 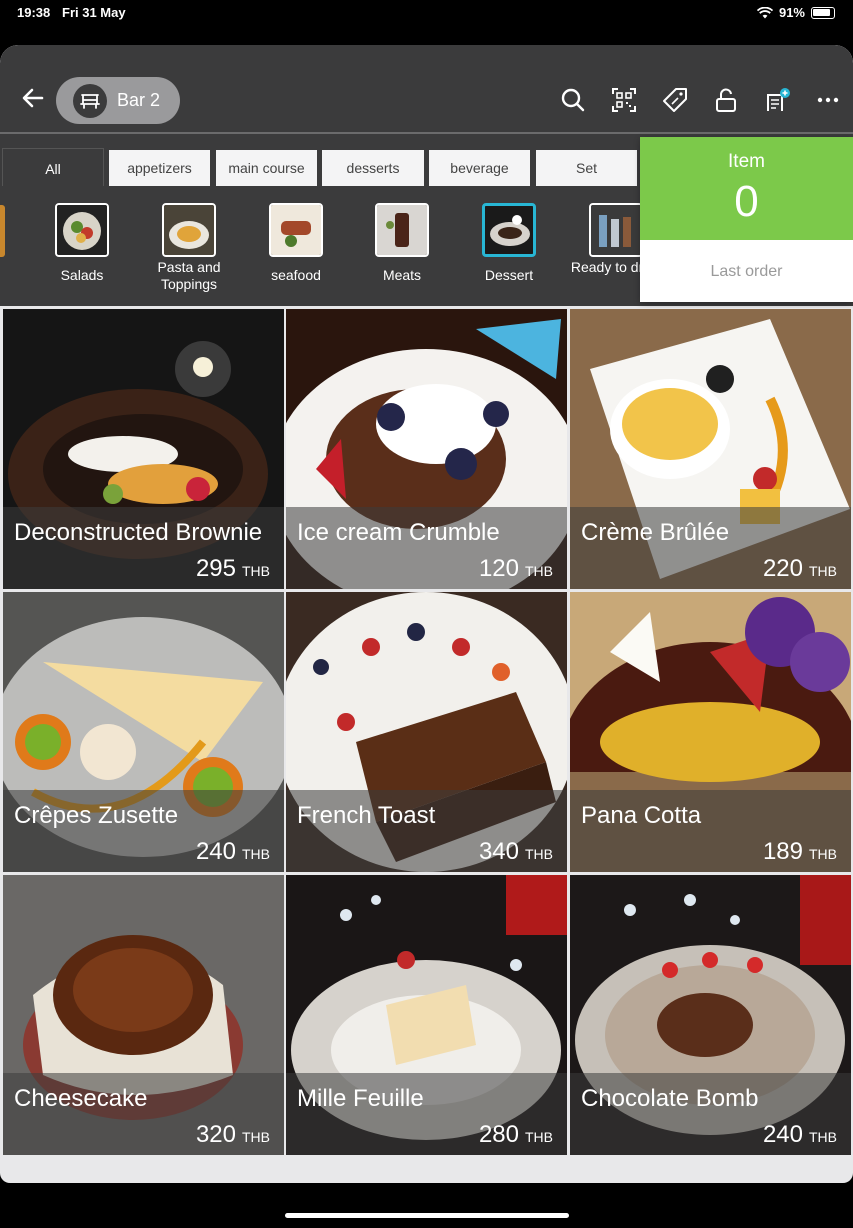 What do you see at coordinates (498, 1134) in the screenshot?
I see `price-value: 280` at bounding box center [498, 1134].